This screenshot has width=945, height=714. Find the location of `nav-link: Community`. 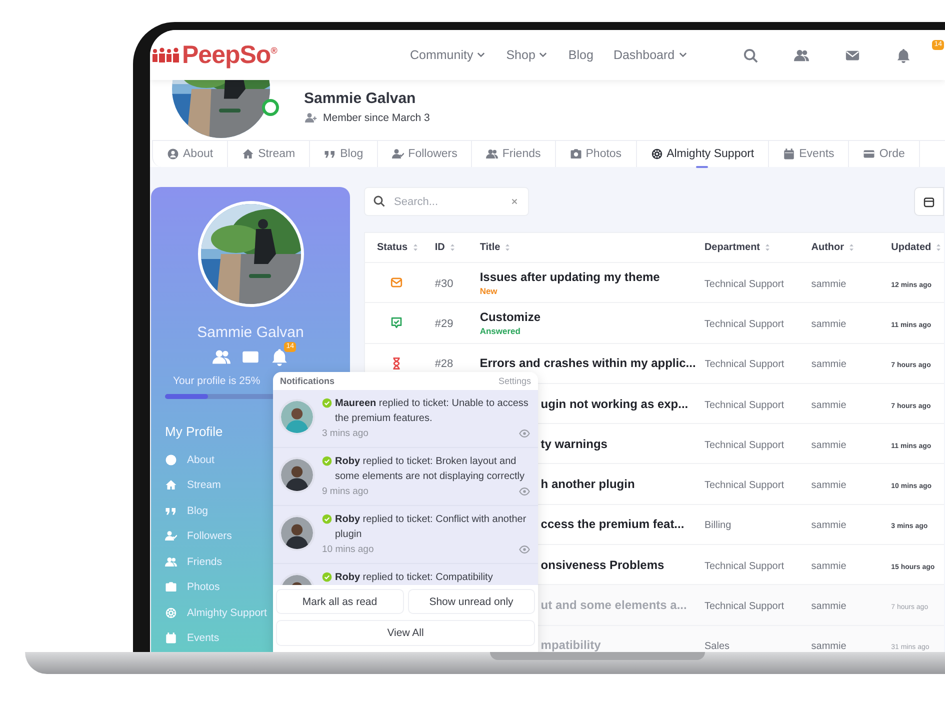

nav-link: Community is located at coordinates (448, 55).